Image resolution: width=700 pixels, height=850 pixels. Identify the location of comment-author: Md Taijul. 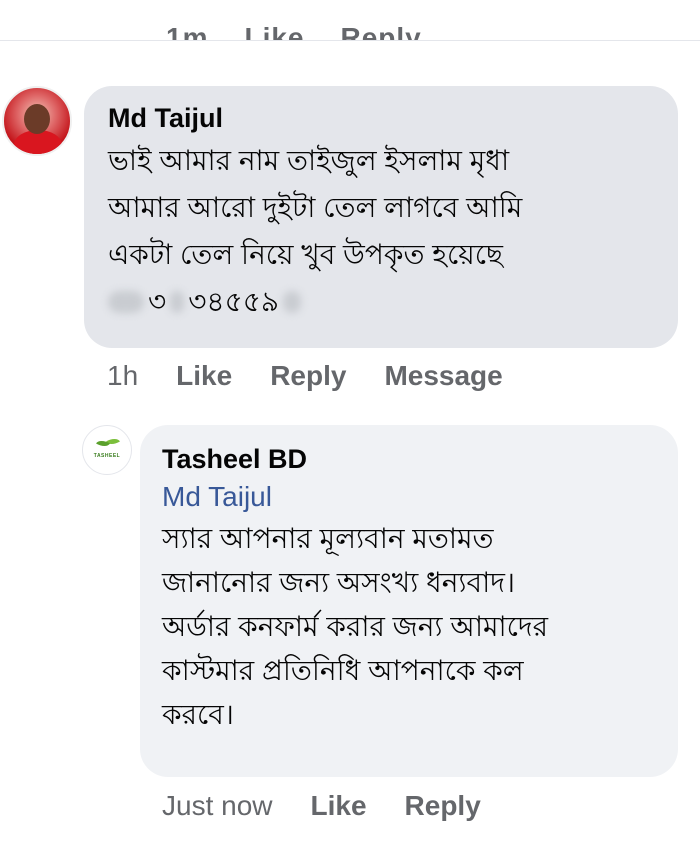
(393, 118).